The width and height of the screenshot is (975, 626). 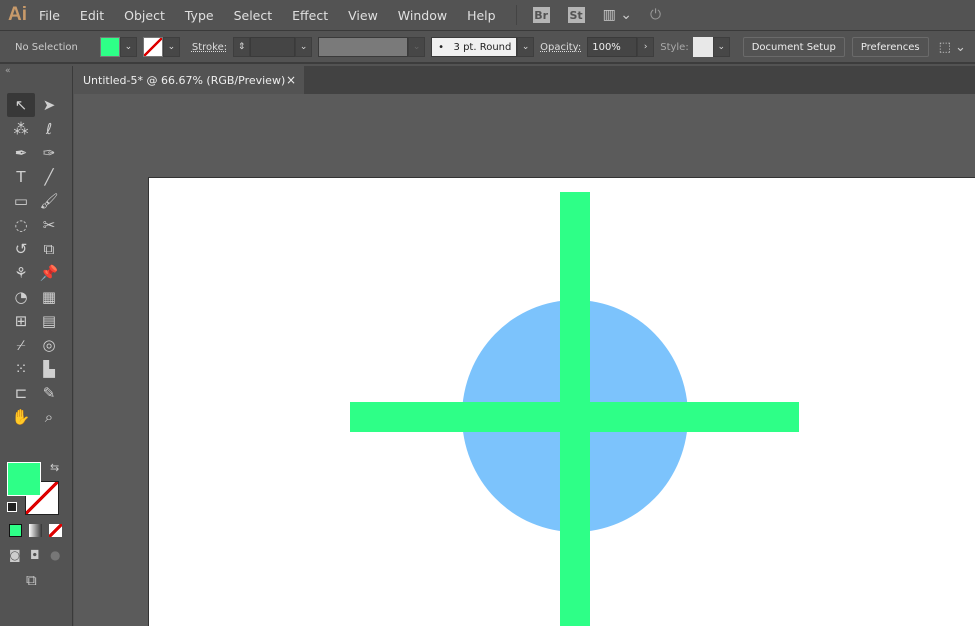 What do you see at coordinates (8, 71) in the screenshot?
I see `collapse-panel-icon: «` at bounding box center [8, 71].